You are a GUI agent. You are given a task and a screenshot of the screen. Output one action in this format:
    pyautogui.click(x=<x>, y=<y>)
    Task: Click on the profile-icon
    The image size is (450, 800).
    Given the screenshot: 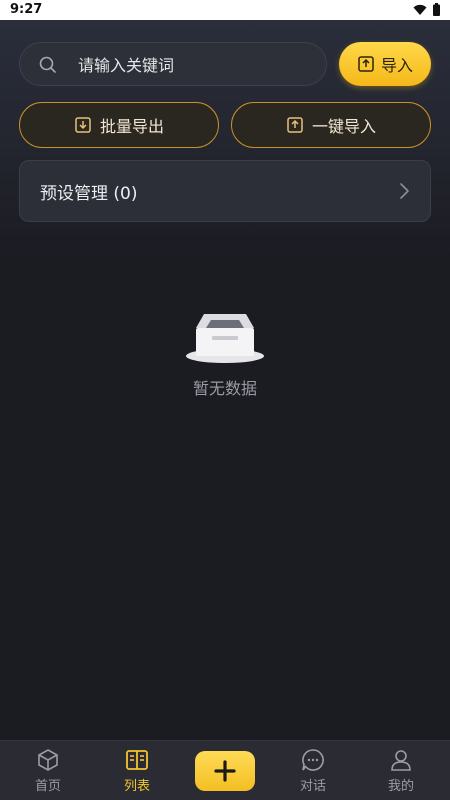 What is the action you would take?
    pyautogui.click(x=401, y=760)
    